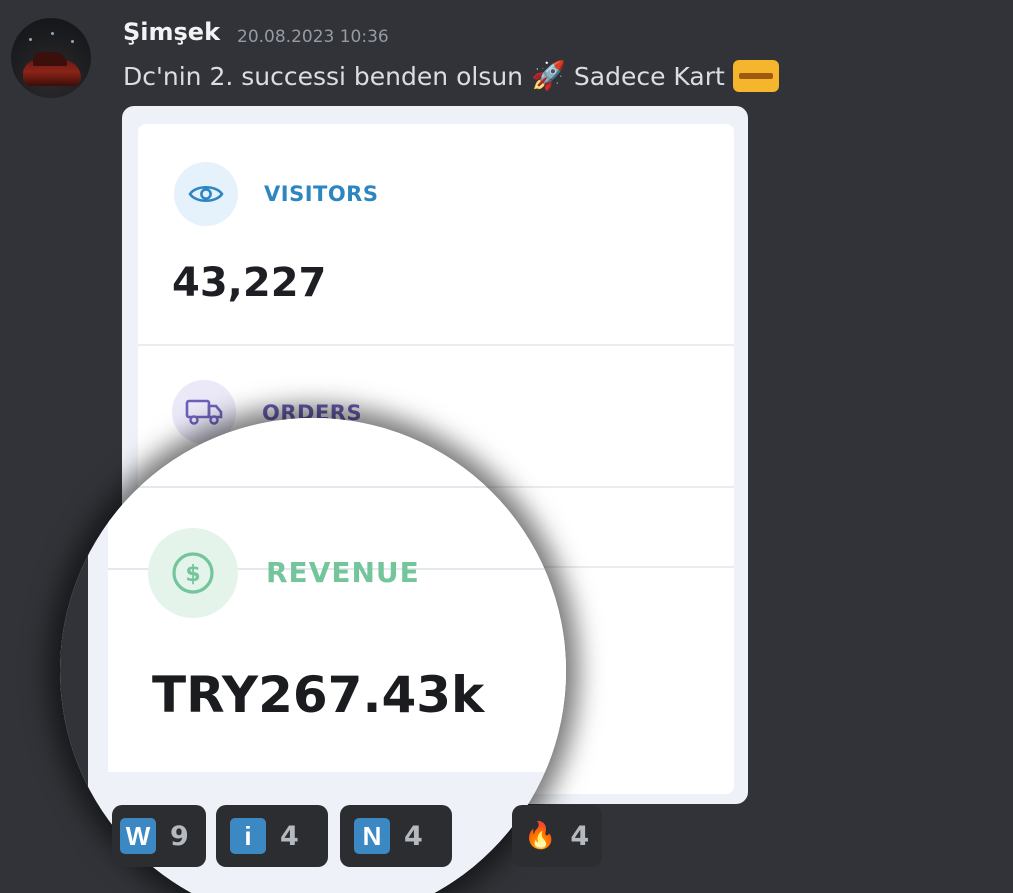 The width and height of the screenshot is (1013, 893). I want to click on visitors-value: 43,227, so click(249, 283).